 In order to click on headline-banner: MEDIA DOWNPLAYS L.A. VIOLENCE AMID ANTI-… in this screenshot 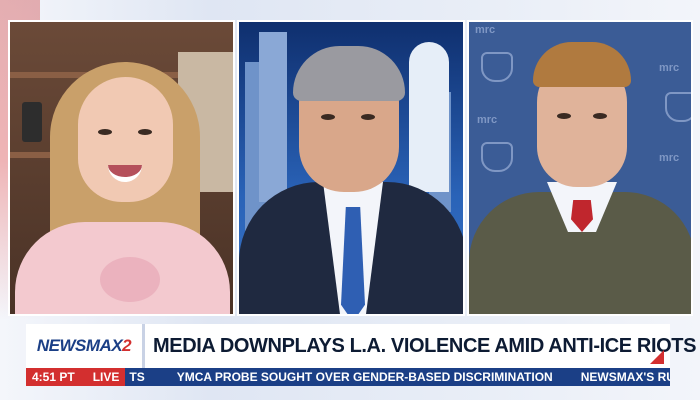, I will do `click(419, 346)`.